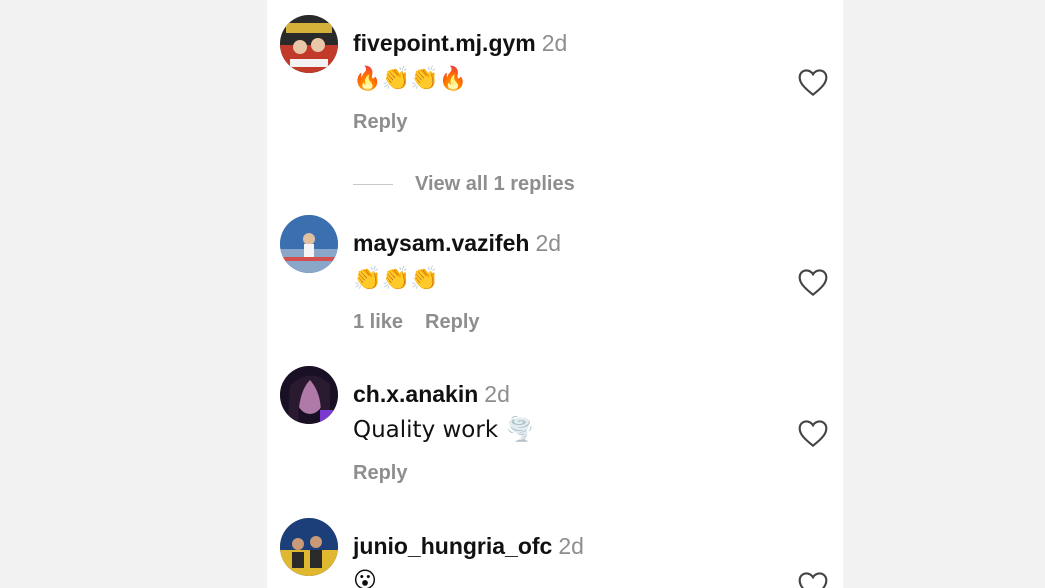 Image resolution: width=1045 pixels, height=588 pixels. What do you see at coordinates (396, 279) in the screenshot?
I see `comment-text: 👏👏👏` at bounding box center [396, 279].